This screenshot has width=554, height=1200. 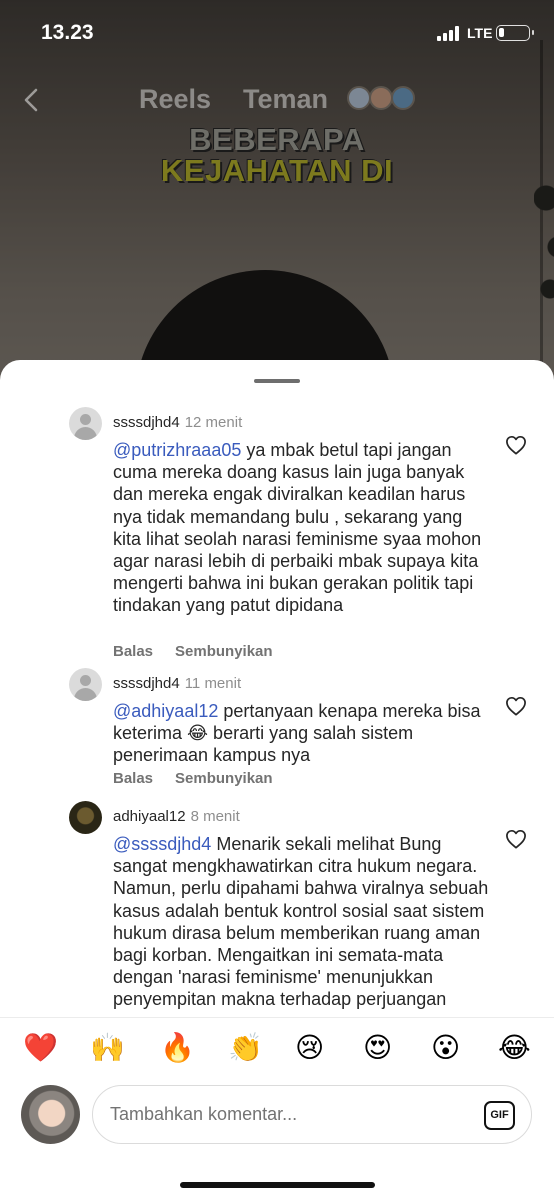 I want to click on comment-meta: ssssdjhd4 12 menit, so click(x=177, y=422).